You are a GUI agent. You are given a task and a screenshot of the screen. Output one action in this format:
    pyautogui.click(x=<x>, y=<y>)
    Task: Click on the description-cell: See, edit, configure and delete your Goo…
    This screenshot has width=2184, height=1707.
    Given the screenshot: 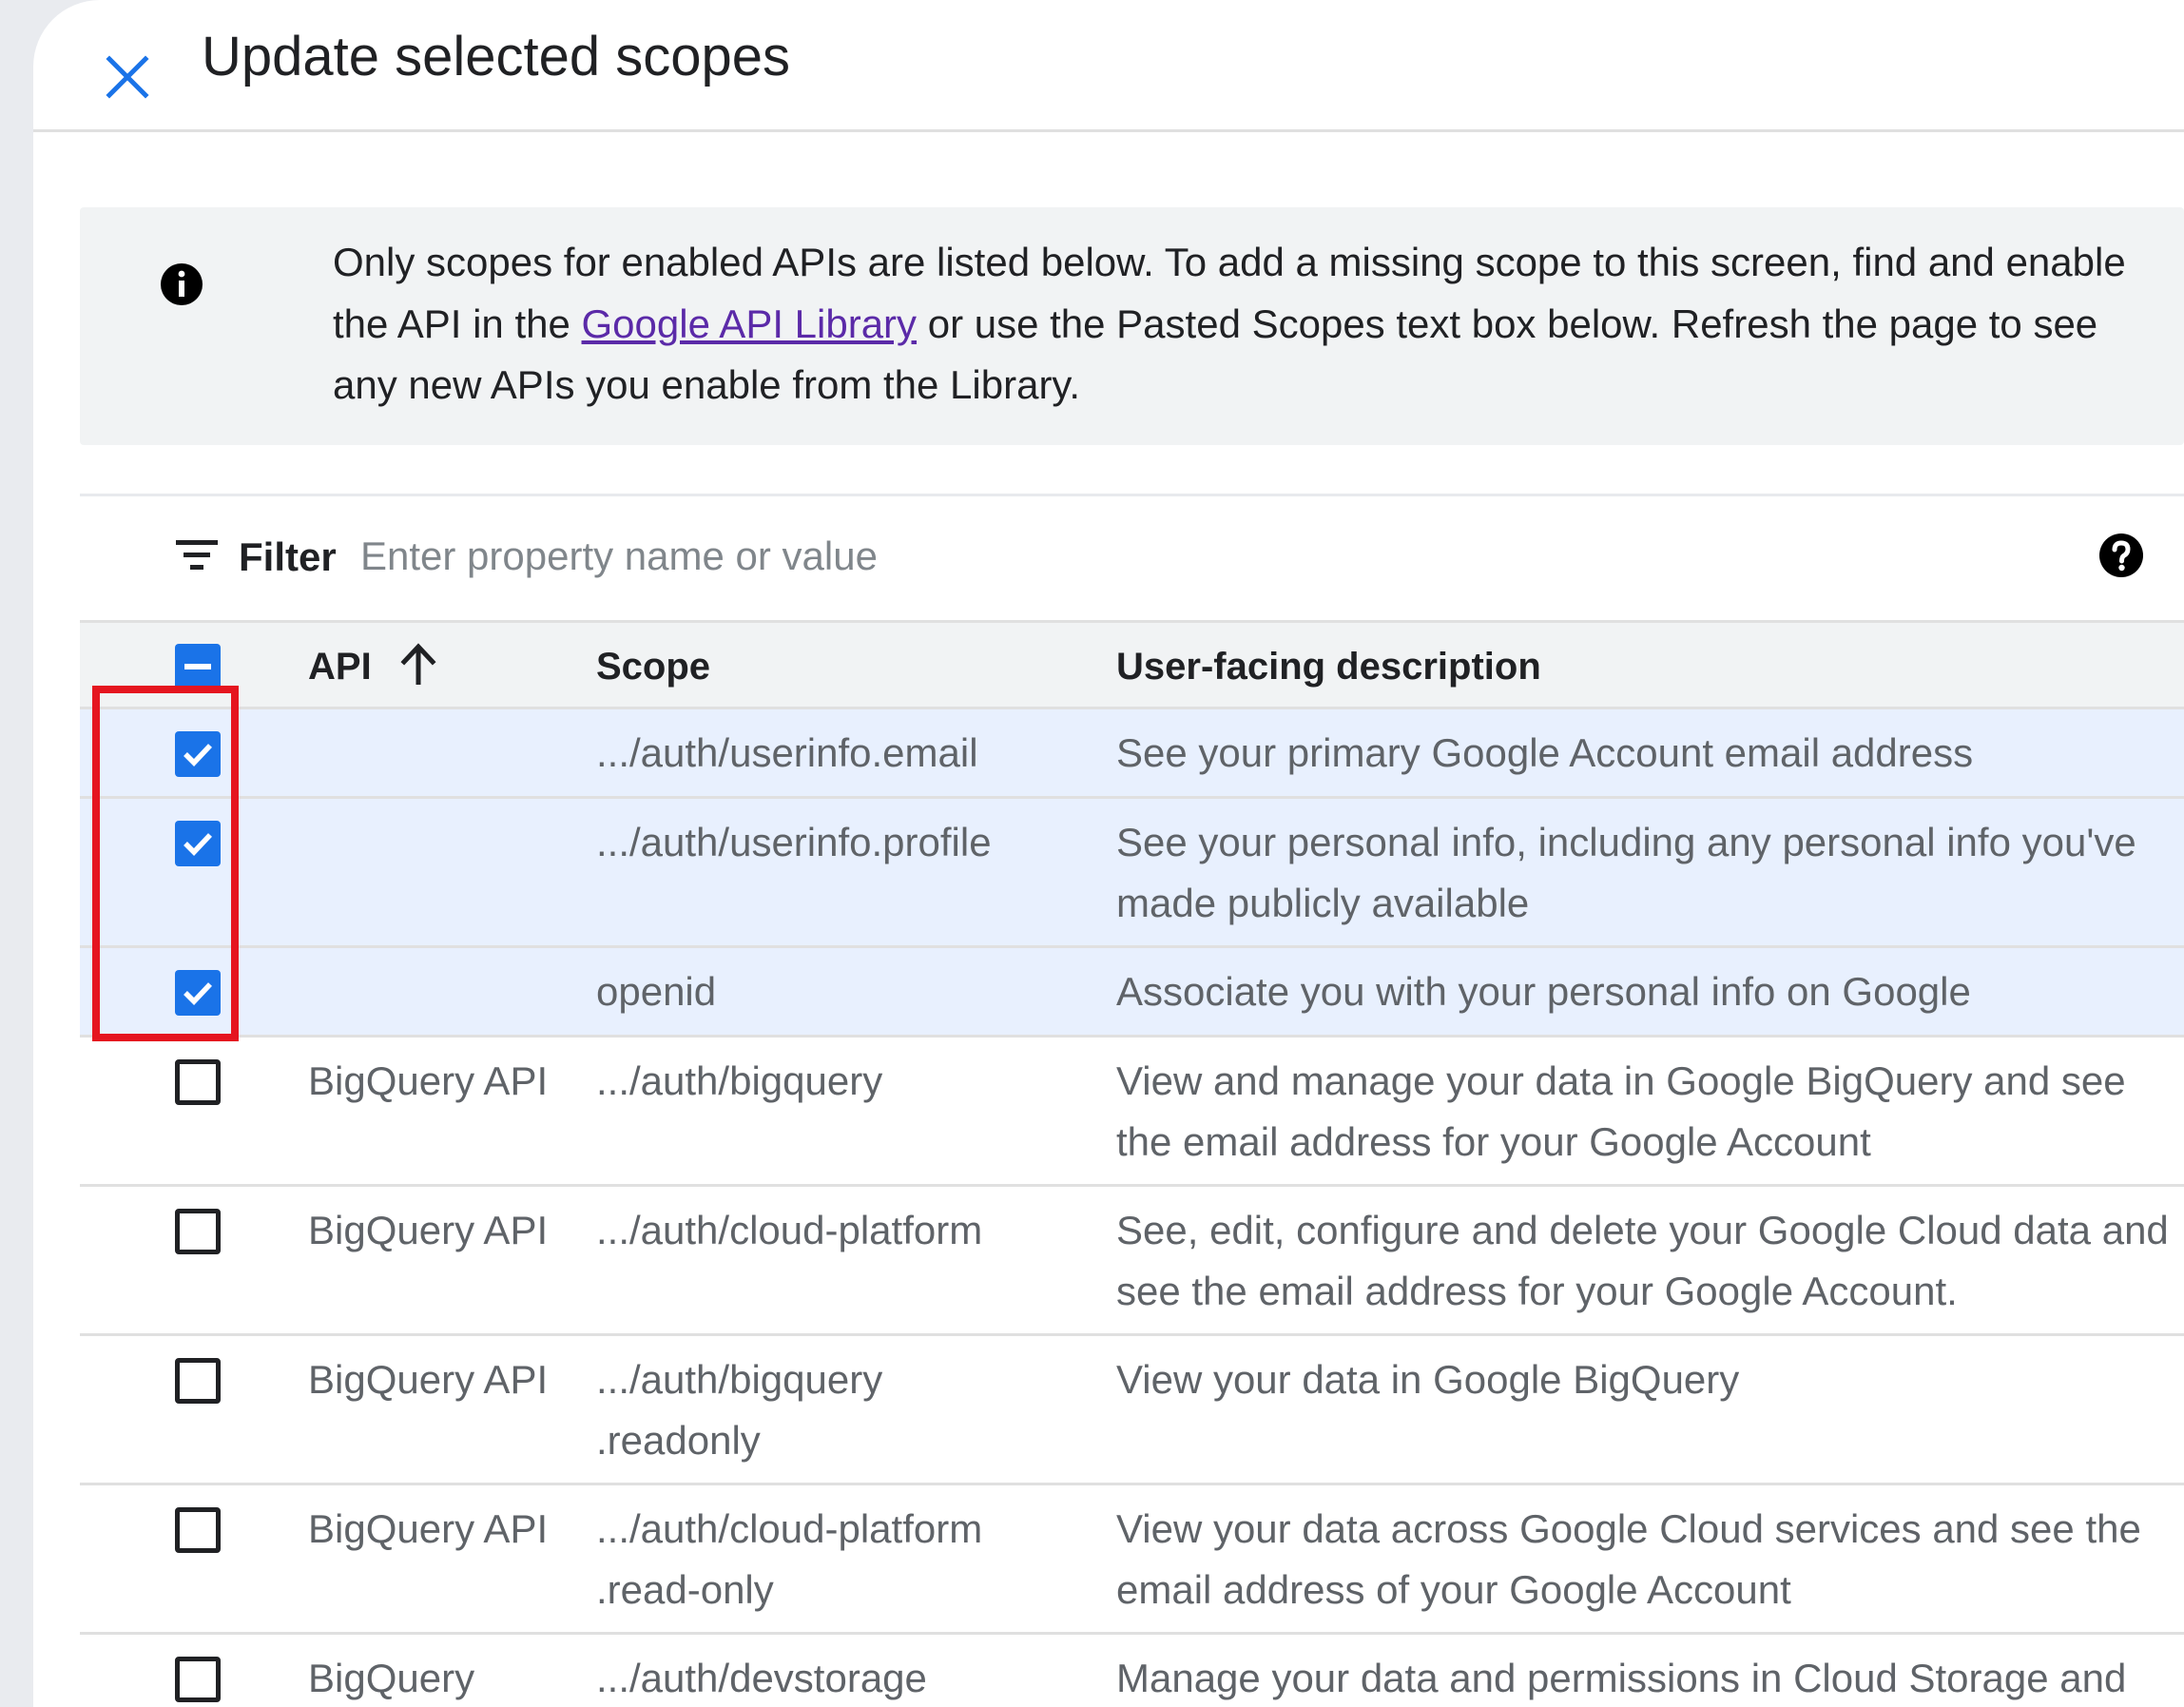 What is the action you would take?
    pyautogui.click(x=1642, y=1261)
    